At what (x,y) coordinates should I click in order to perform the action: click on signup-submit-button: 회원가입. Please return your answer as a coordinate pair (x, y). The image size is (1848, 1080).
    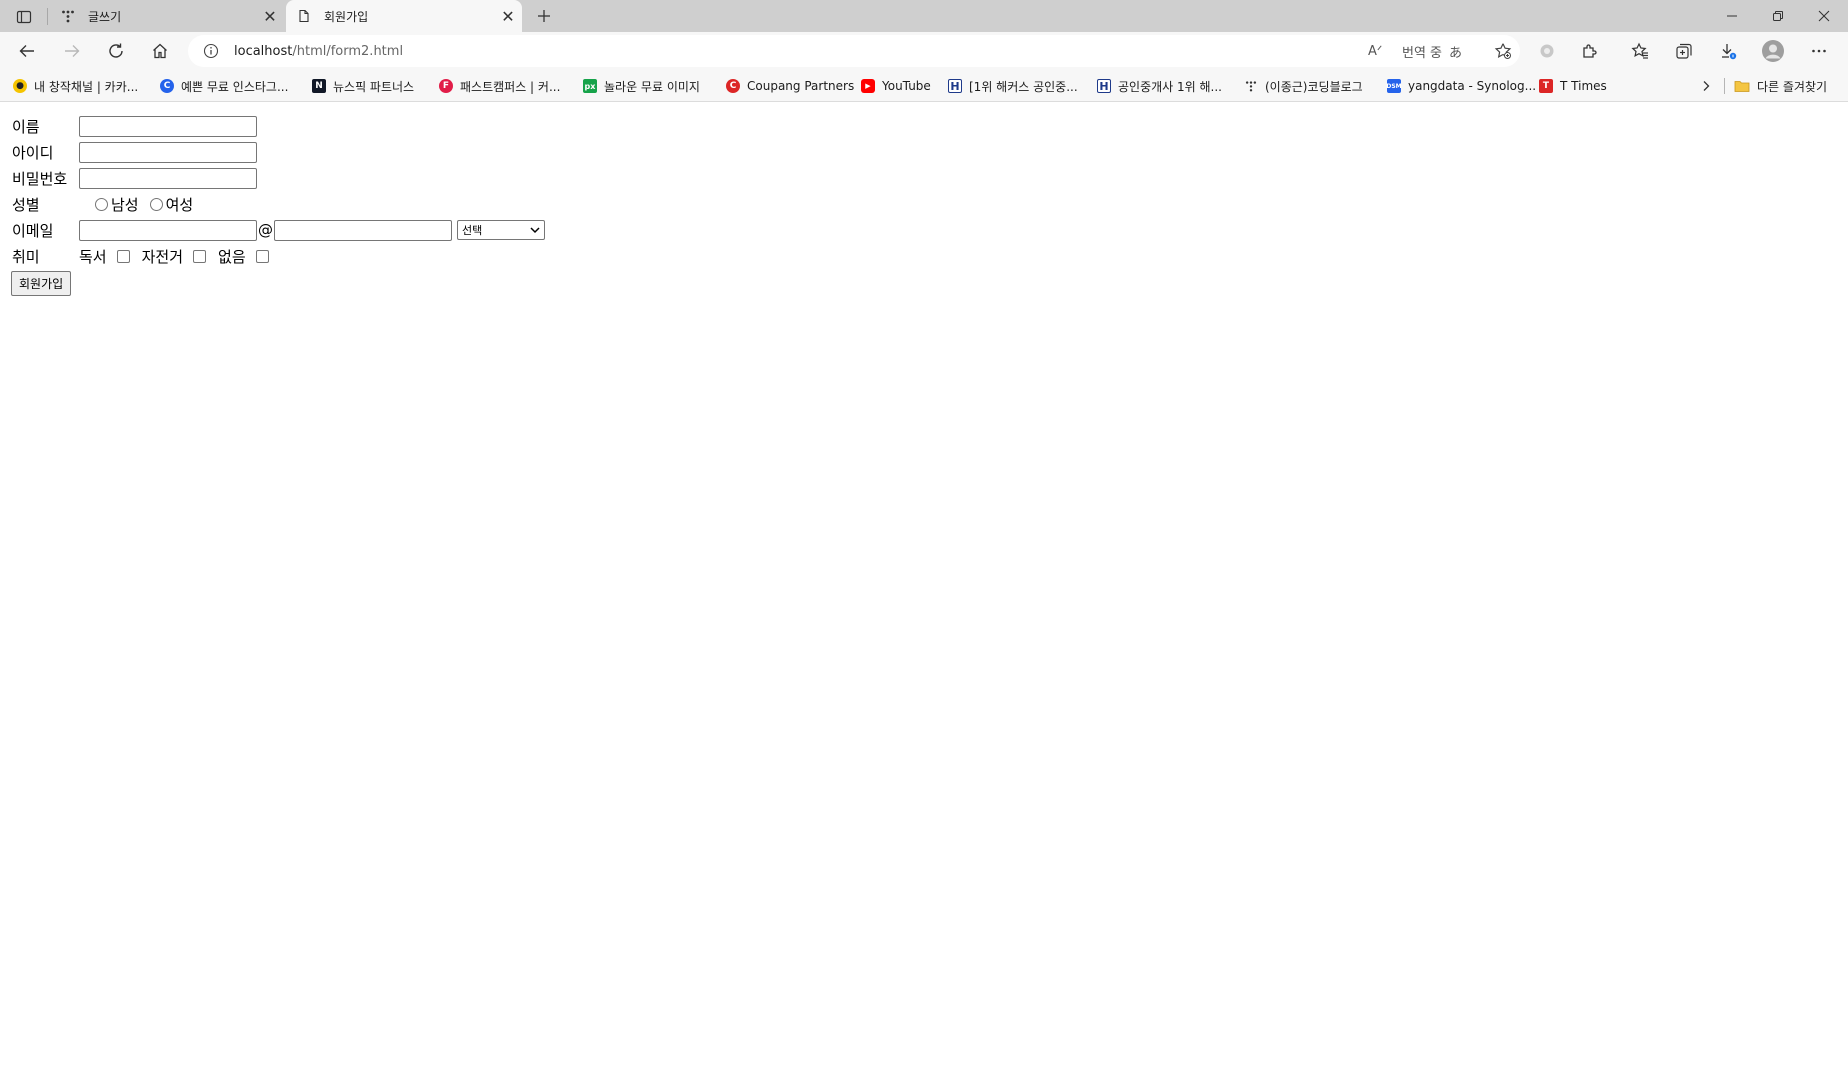
    Looking at the image, I should click on (41, 283).